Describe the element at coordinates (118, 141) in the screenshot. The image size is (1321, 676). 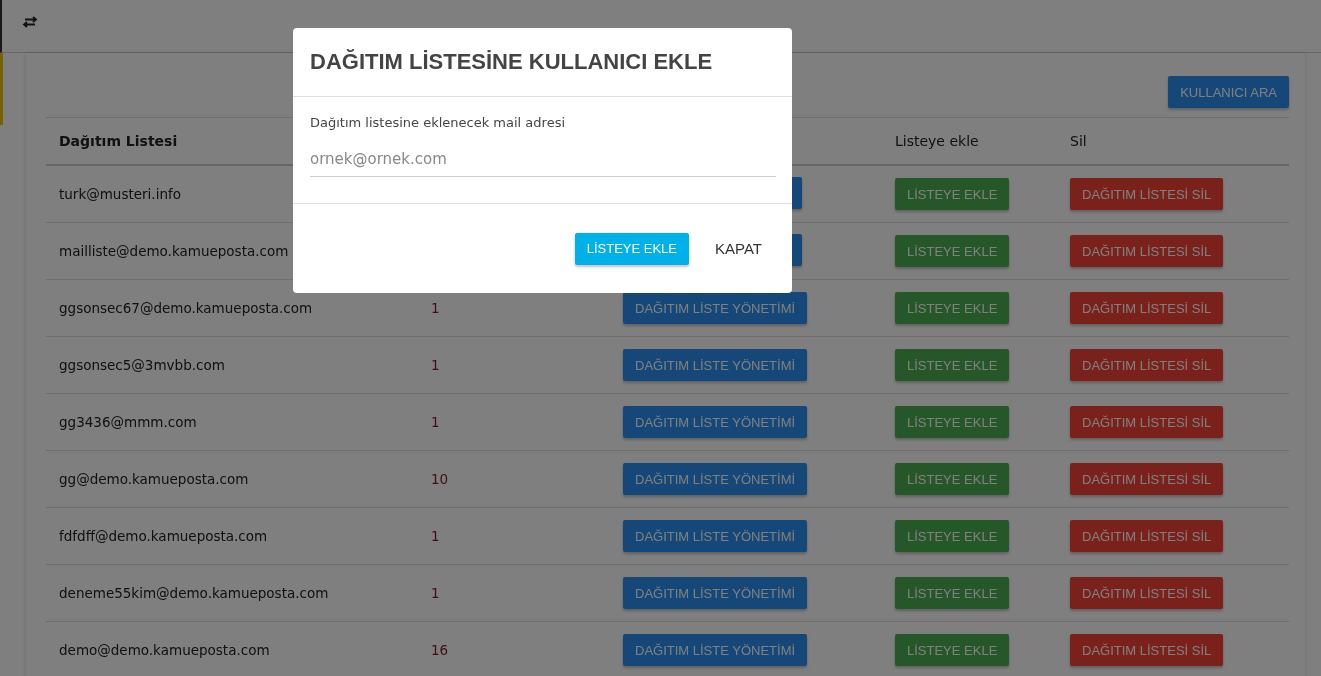
I see `column-header: Dağıtım Listesi` at that location.